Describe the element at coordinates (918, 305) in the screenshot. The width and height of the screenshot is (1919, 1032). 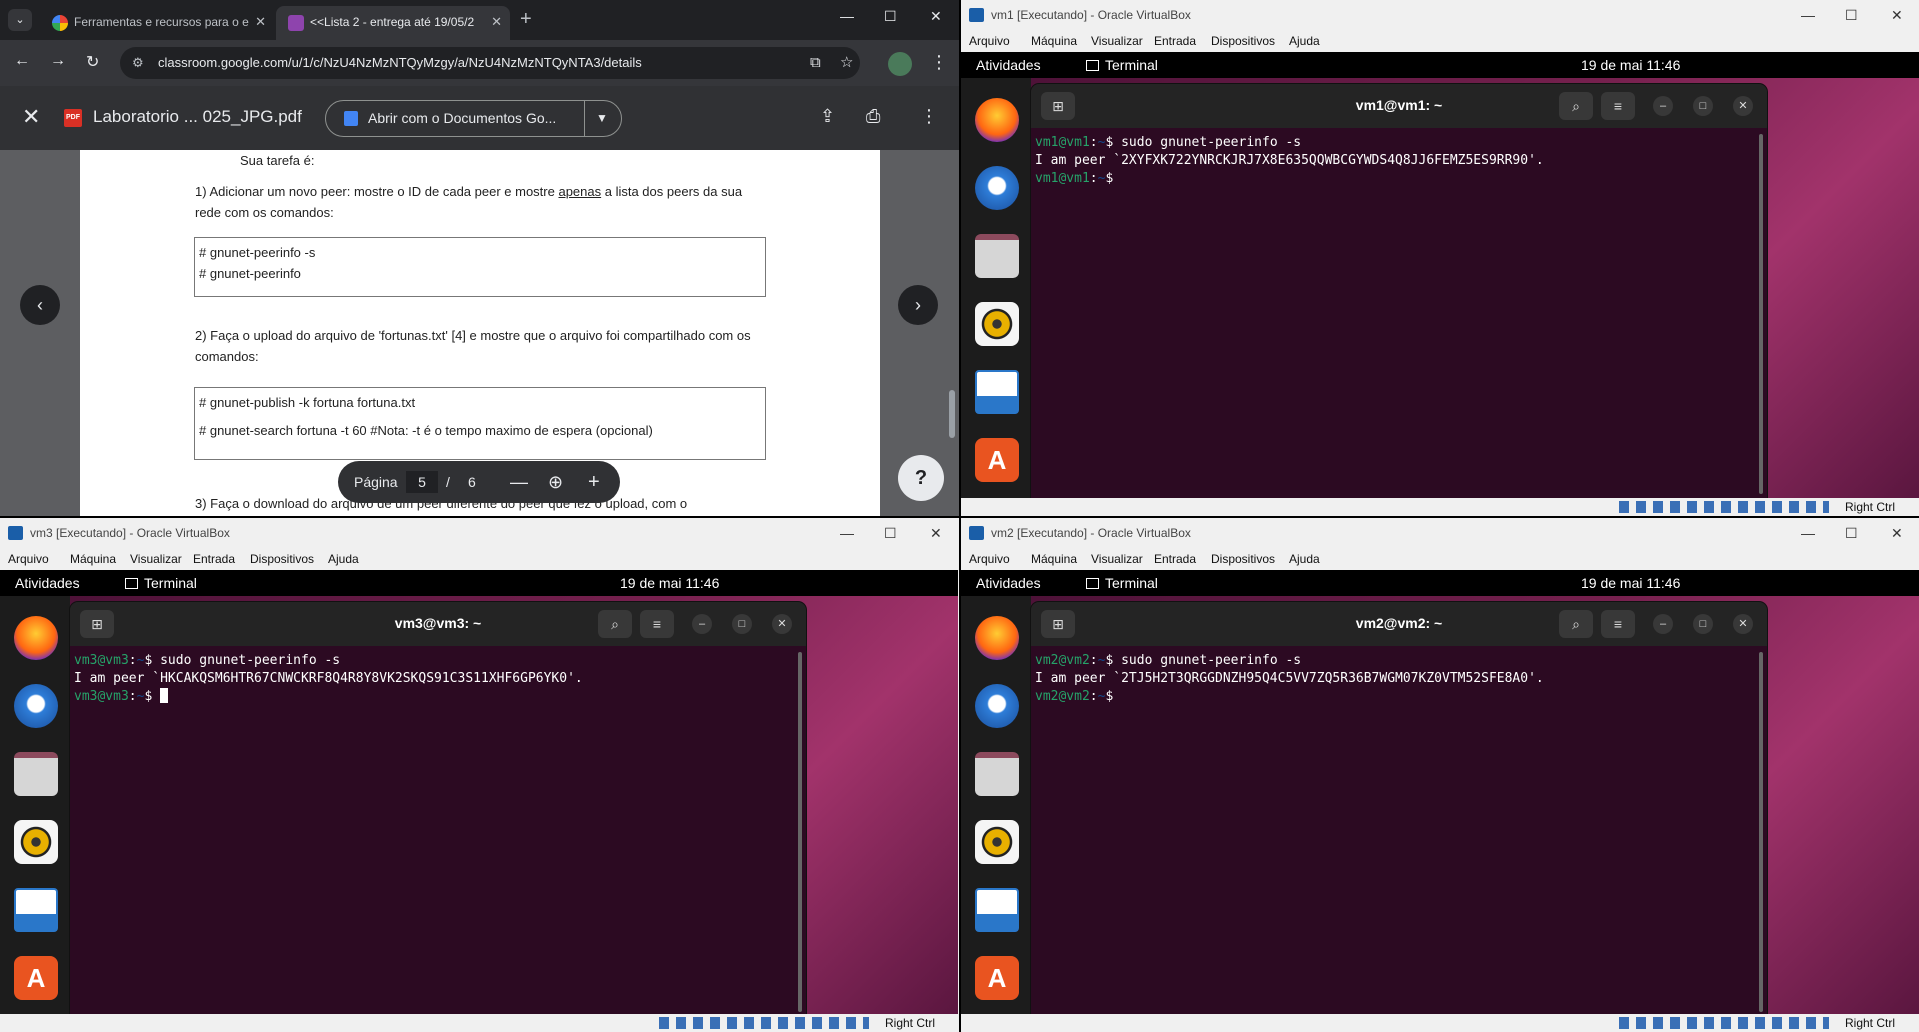
I see `next-page-button: ›` at that location.